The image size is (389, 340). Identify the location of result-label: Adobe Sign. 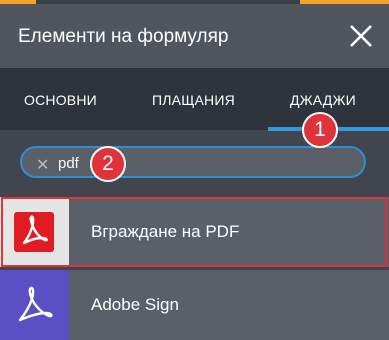
(135, 304).